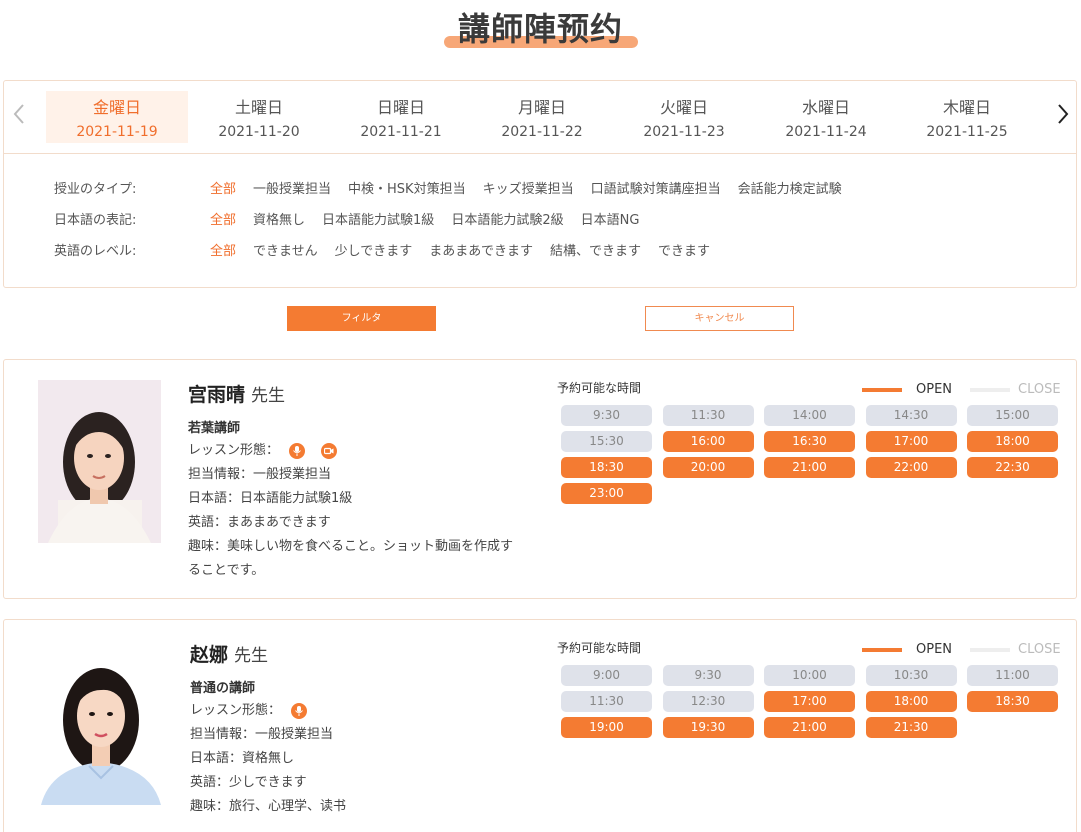 This screenshot has width=1081, height=832. What do you see at coordinates (374, 249) in the screenshot?
I see `filter-option: 少しできます` at bounding box center [374, 249].